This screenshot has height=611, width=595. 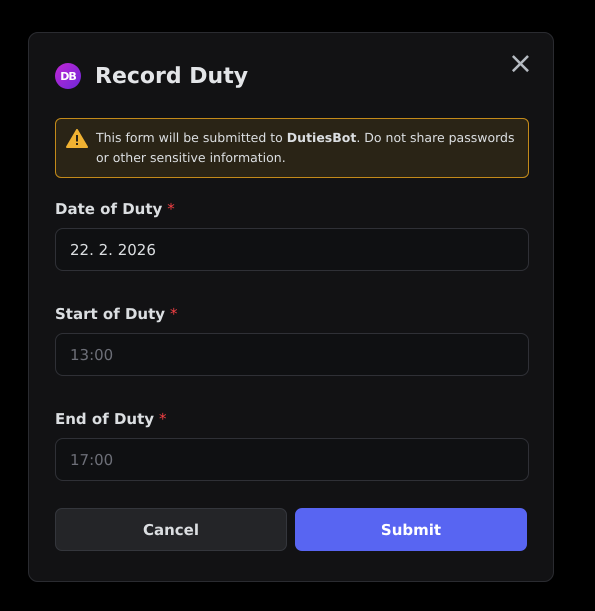 I want to click on field-label: Start of Duty, so click(x=110, y=314).